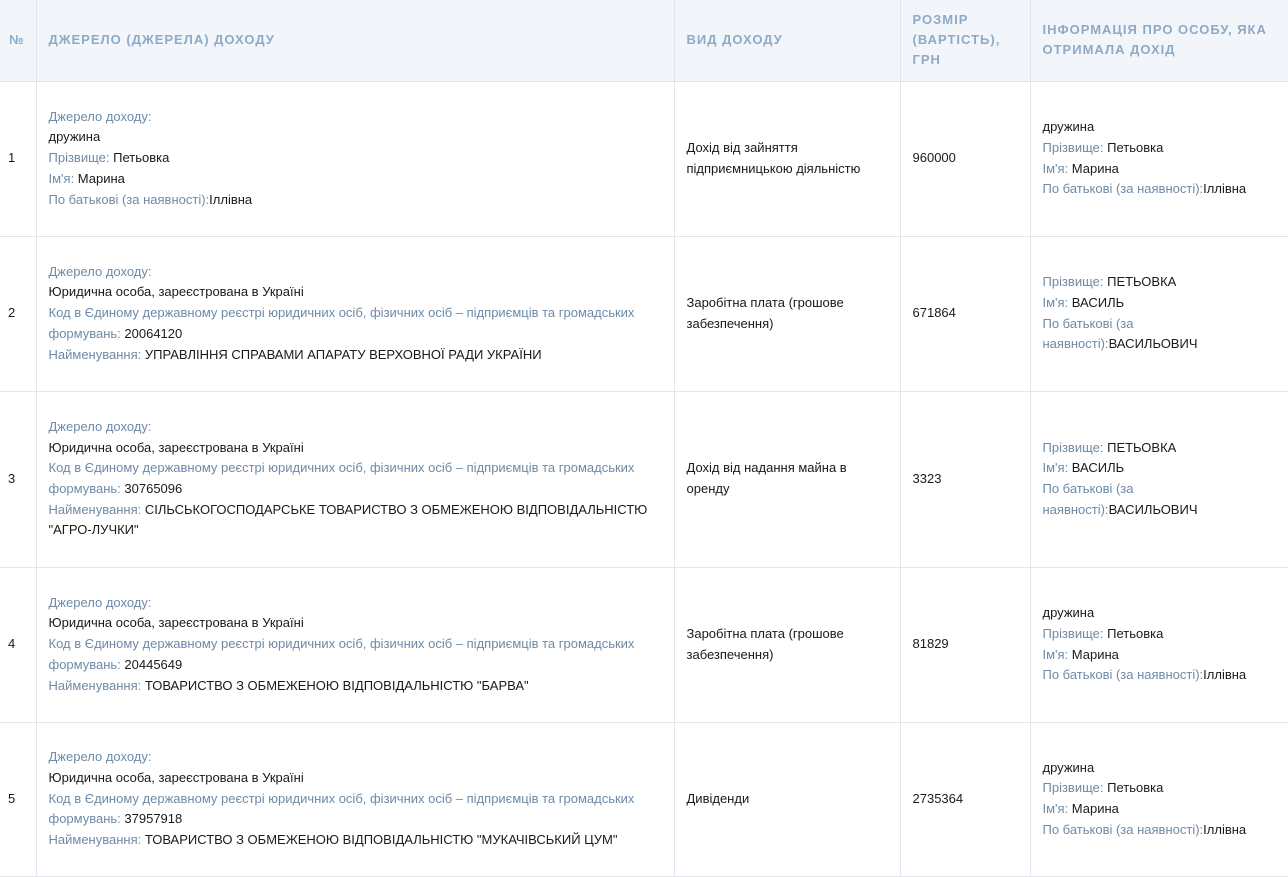 The height and width of the screenshot is (877, 1288). I want to click on source-code: 30765096, so click(153, 488).